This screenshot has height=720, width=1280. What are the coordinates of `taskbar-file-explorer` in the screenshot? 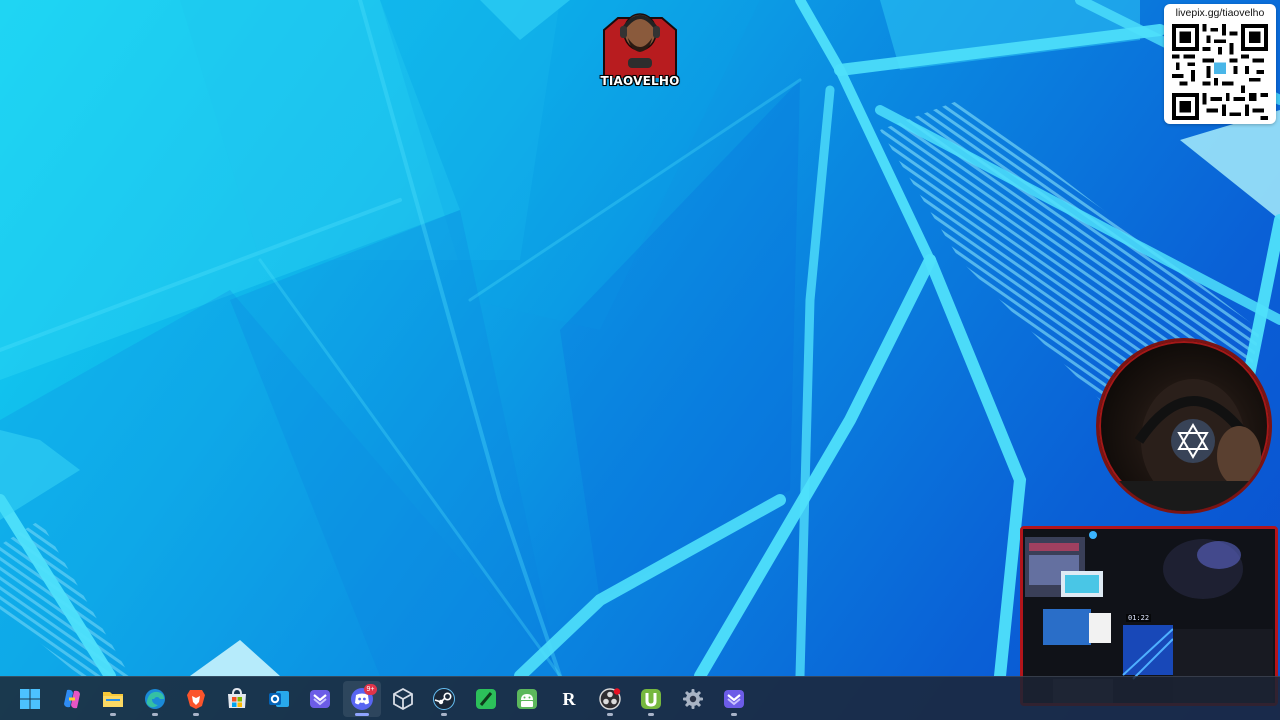 It's located at (113, 699).